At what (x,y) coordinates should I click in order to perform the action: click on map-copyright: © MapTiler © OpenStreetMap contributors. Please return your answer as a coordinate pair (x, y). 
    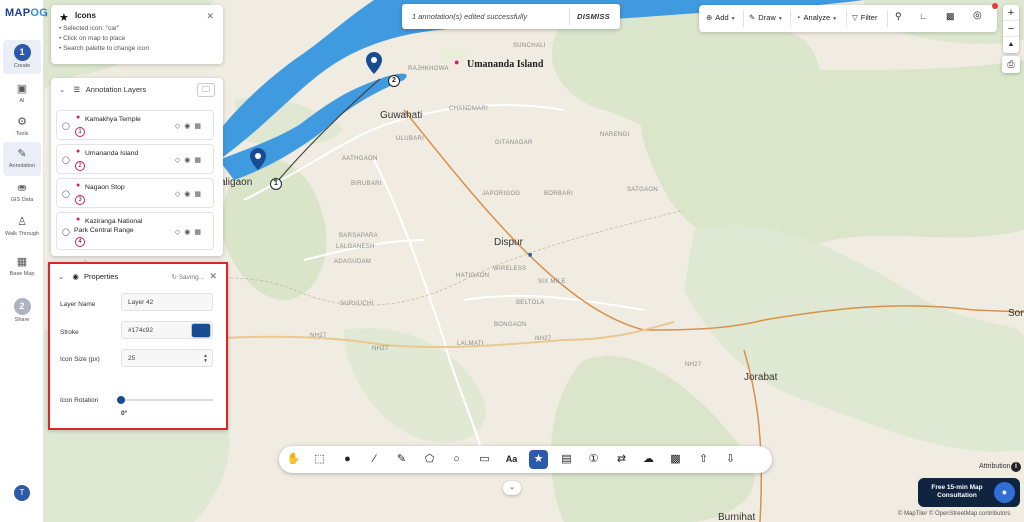
    Looking at the image, I should click on (954, 514).